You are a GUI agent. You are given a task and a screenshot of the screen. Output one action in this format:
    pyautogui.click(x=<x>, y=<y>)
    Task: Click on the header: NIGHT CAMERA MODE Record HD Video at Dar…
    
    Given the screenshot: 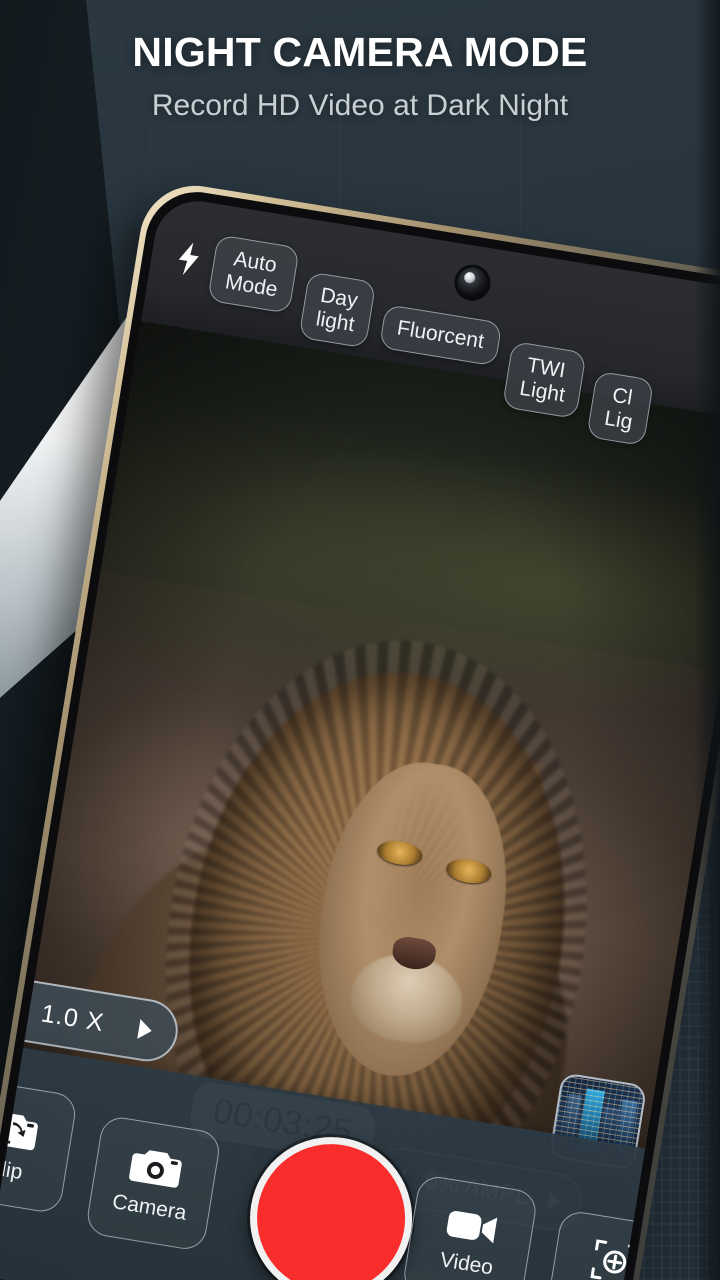 What is the action you would take?
    pyautogui.click(x=360, y=76)
    